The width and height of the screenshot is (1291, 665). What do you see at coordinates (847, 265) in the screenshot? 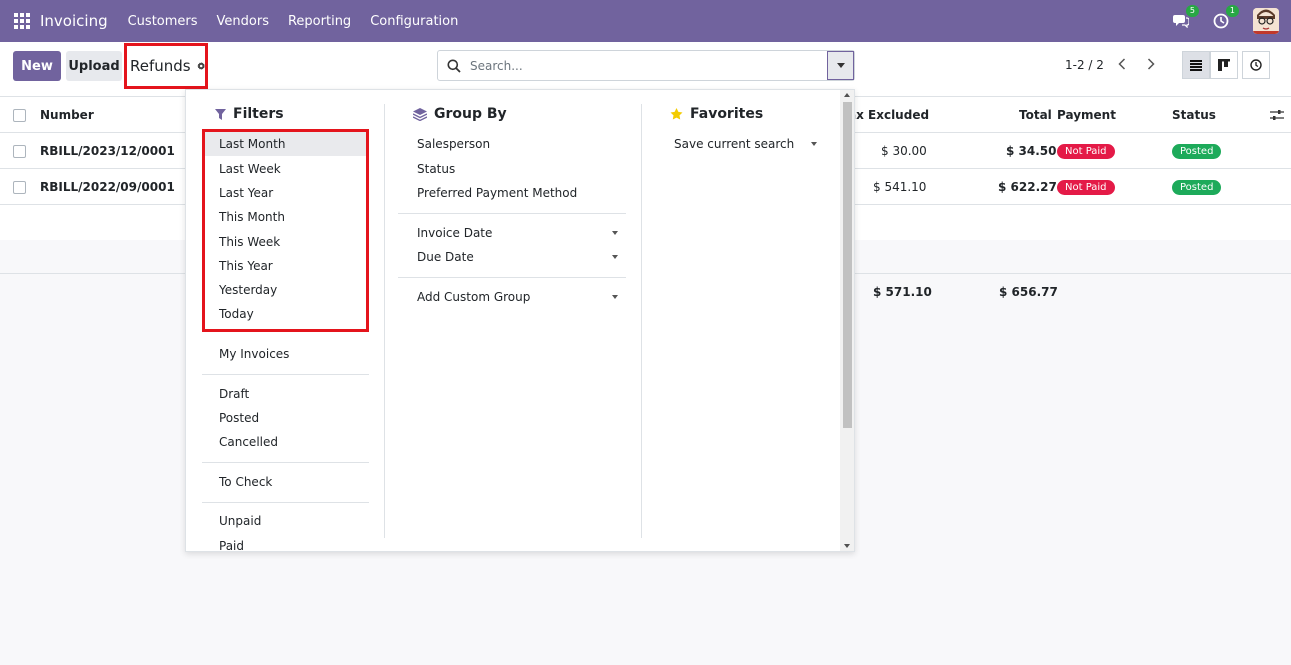
I see `scroll-thumb` at bounding box center [847, 265].